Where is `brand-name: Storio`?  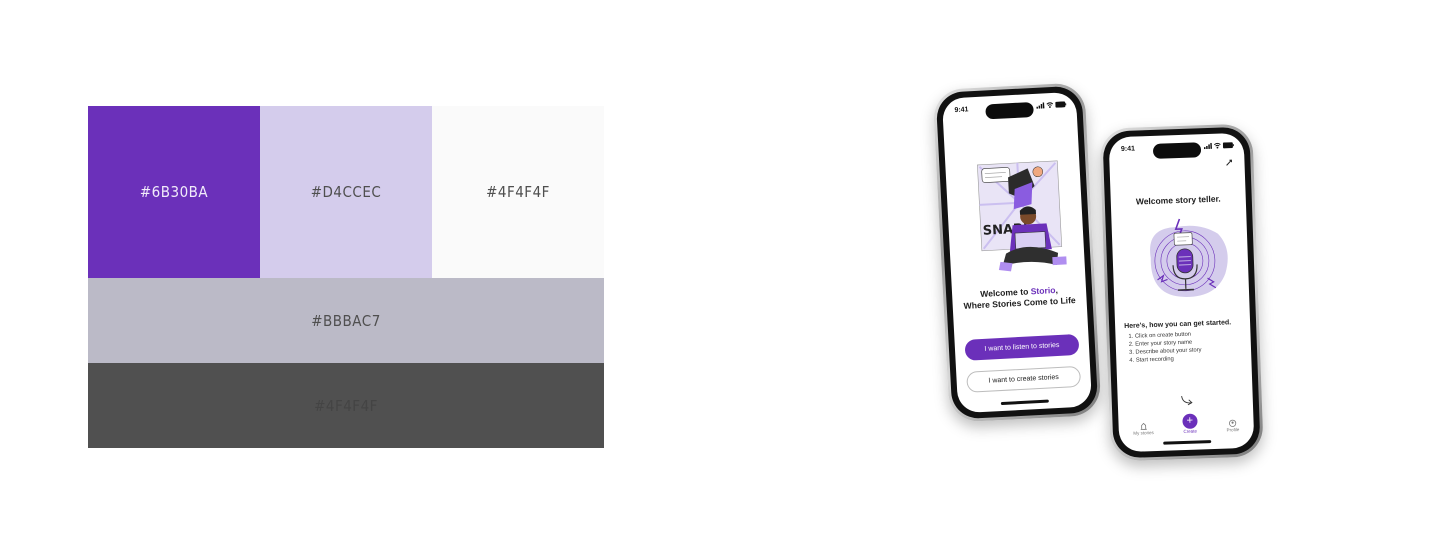 brand-name: Storio is located at coordinates (1043, 291).